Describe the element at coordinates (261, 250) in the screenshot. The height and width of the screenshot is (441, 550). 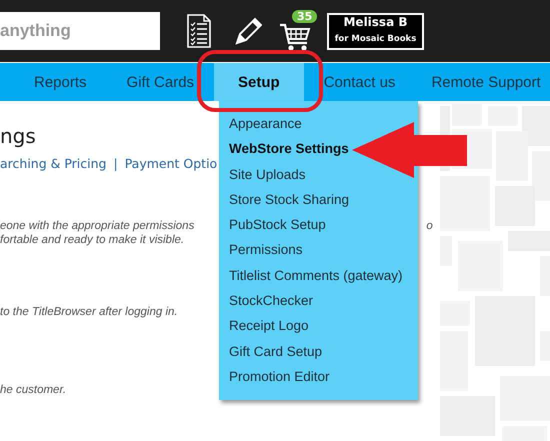
I see `menu-item: Permissions` at that location.